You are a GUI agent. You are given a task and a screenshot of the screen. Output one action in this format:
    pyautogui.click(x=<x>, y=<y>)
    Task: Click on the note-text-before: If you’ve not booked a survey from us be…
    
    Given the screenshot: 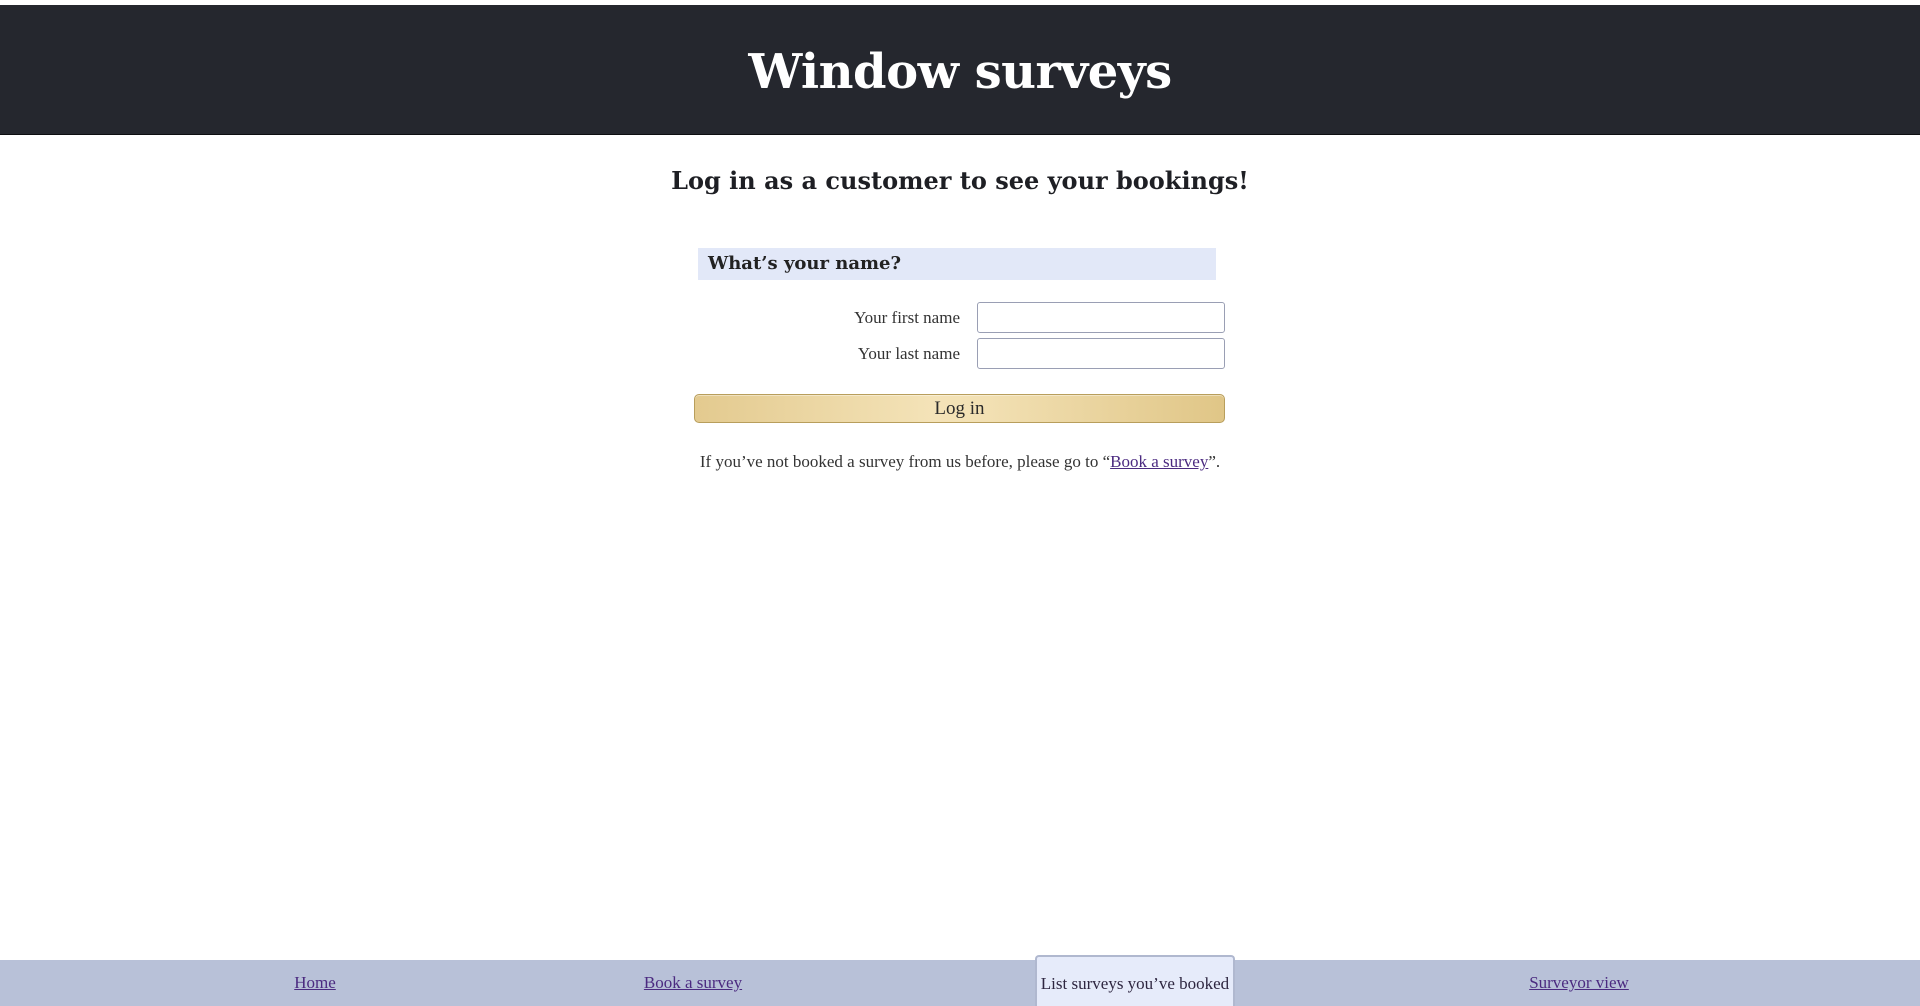 What is the action you would take?
    pyautogui.click(x=905, y=461)
    